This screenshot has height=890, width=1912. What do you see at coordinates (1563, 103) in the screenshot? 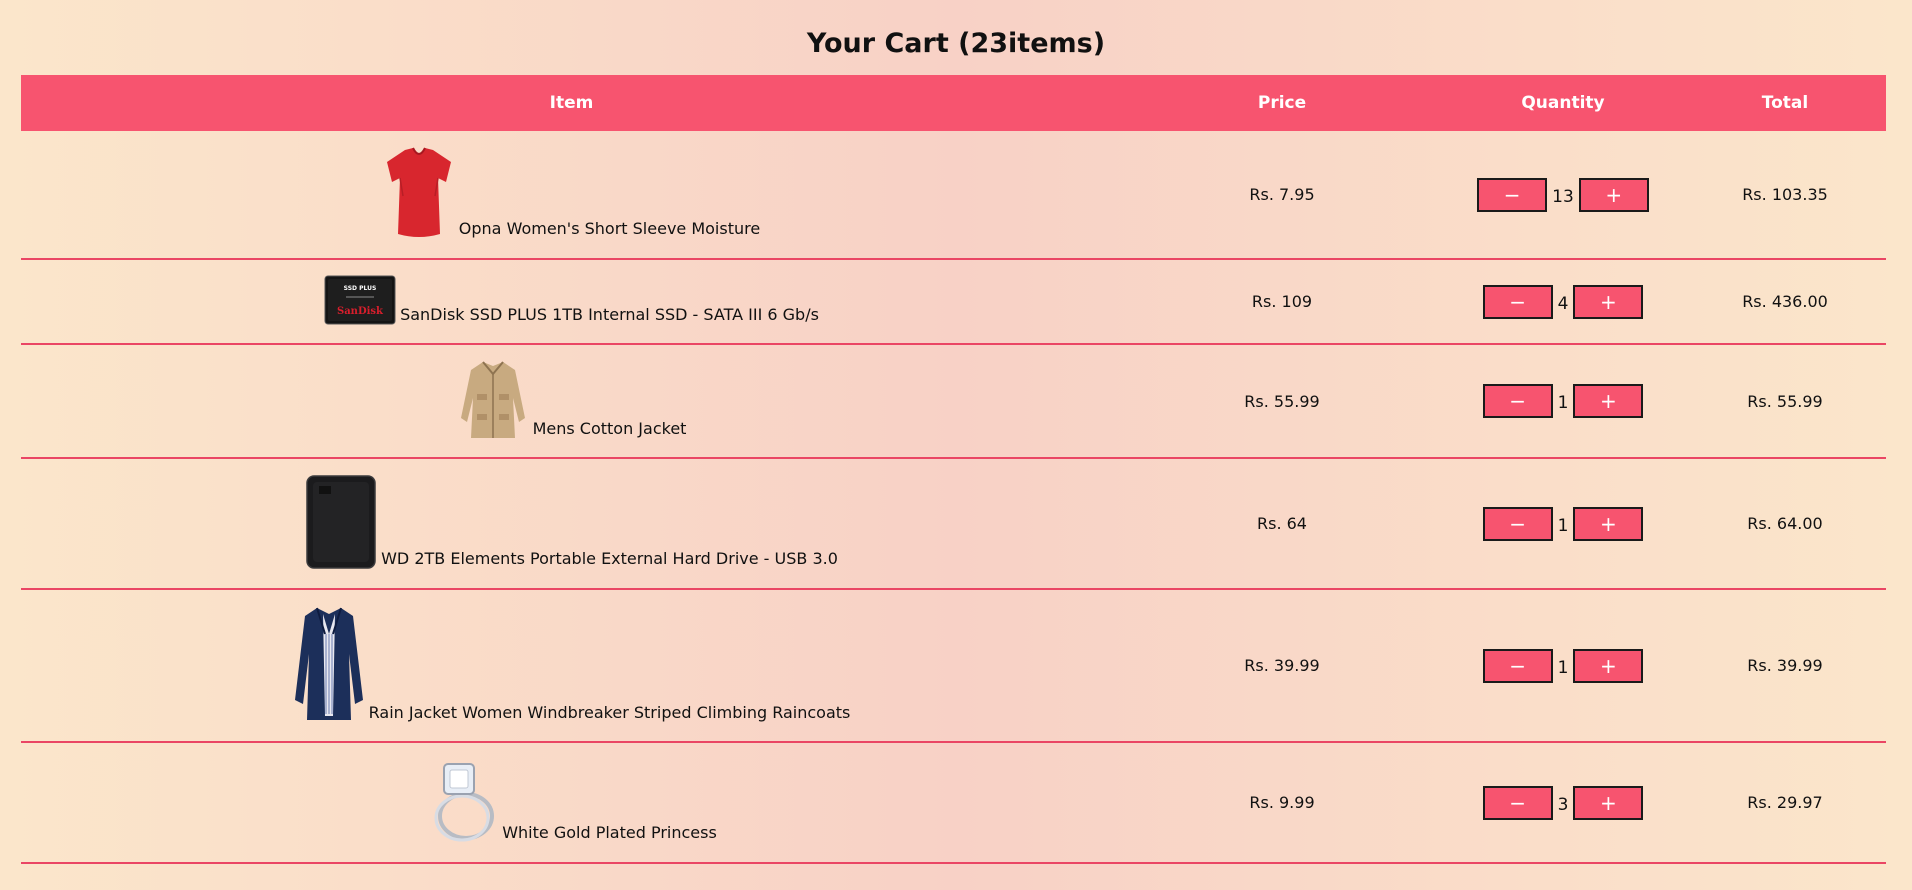
I see `header-quantity: Quantity` at bounding box center [1563, 103].